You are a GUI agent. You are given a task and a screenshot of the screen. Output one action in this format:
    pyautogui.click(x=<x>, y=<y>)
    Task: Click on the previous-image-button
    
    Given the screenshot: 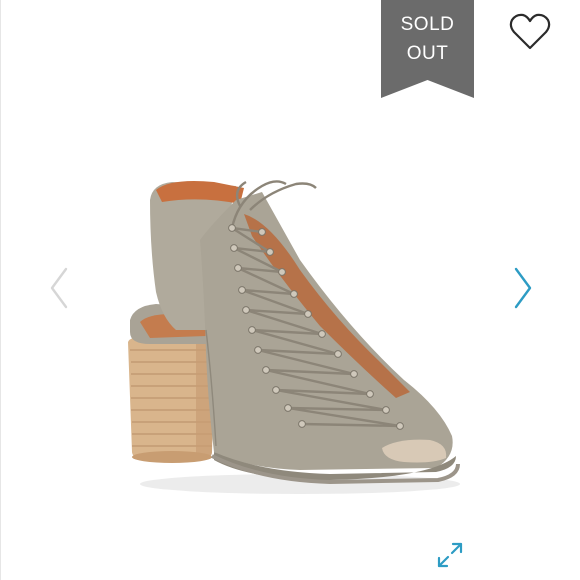 What is the action you would take?
    pyautogui.click(x=59, y=288)
    